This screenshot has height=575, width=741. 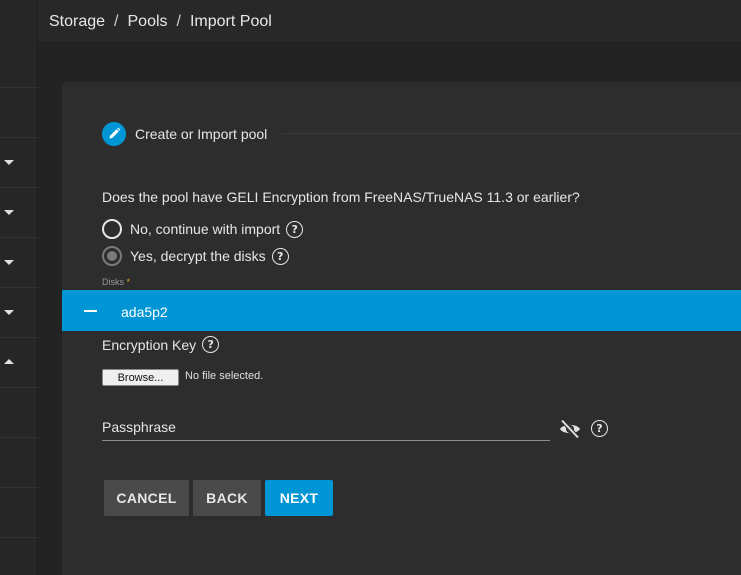 What do you see at coordinates (389, 21) in the screenshot?
I see `top-bar: Storage / Pools / Import Pool` at bounding box center [389, 21].